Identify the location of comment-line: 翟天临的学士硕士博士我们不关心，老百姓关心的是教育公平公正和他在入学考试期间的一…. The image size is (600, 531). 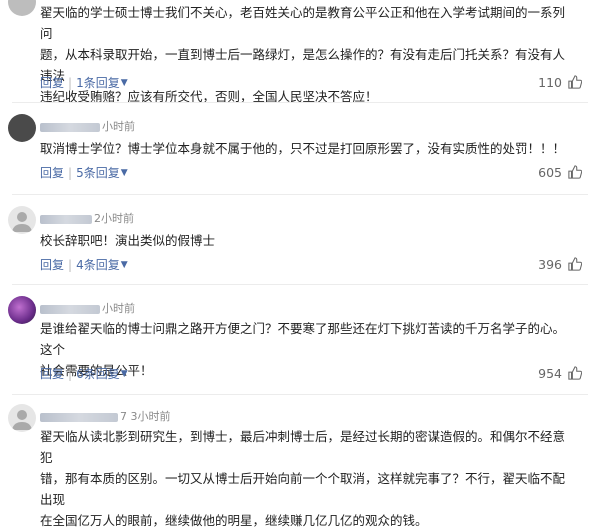
(303, 23).